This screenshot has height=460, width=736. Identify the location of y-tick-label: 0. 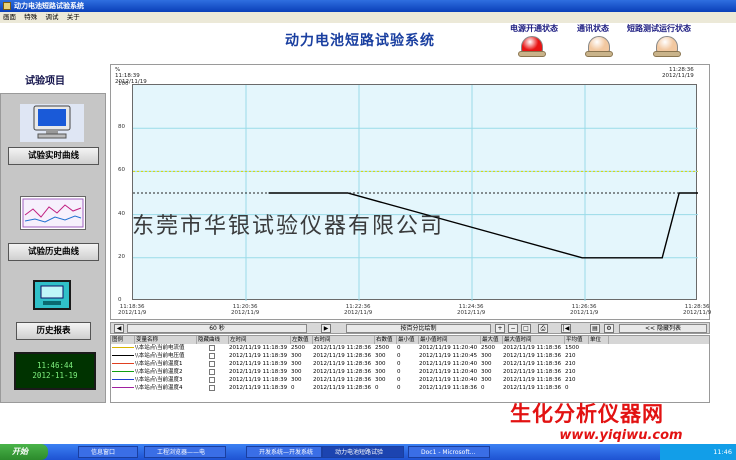
(120, 300).